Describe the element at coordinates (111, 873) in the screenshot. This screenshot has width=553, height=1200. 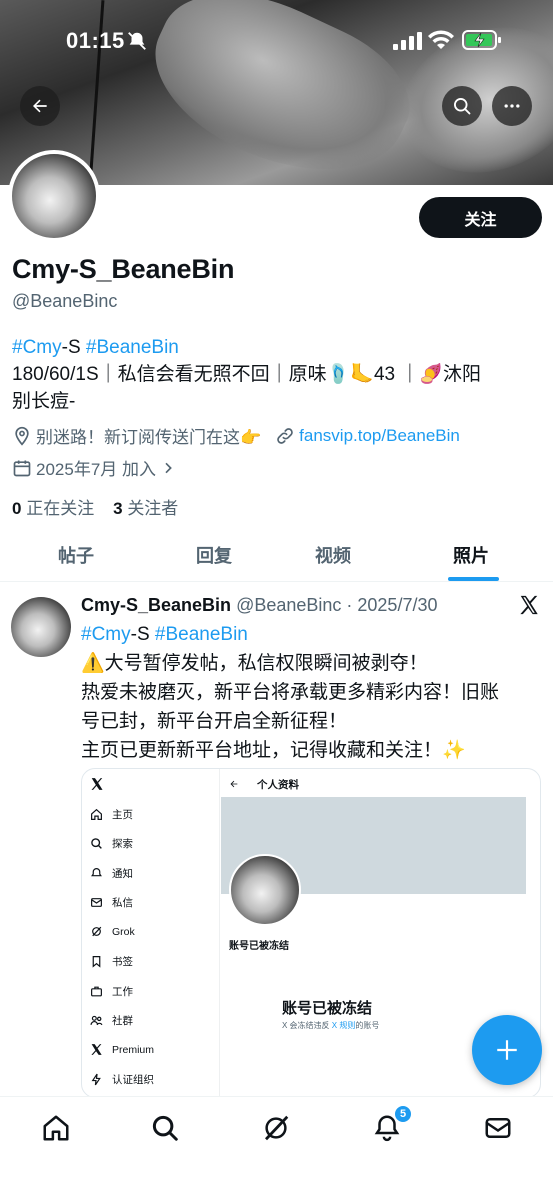
I see `embed-sidebar-item: 通知` at that location.